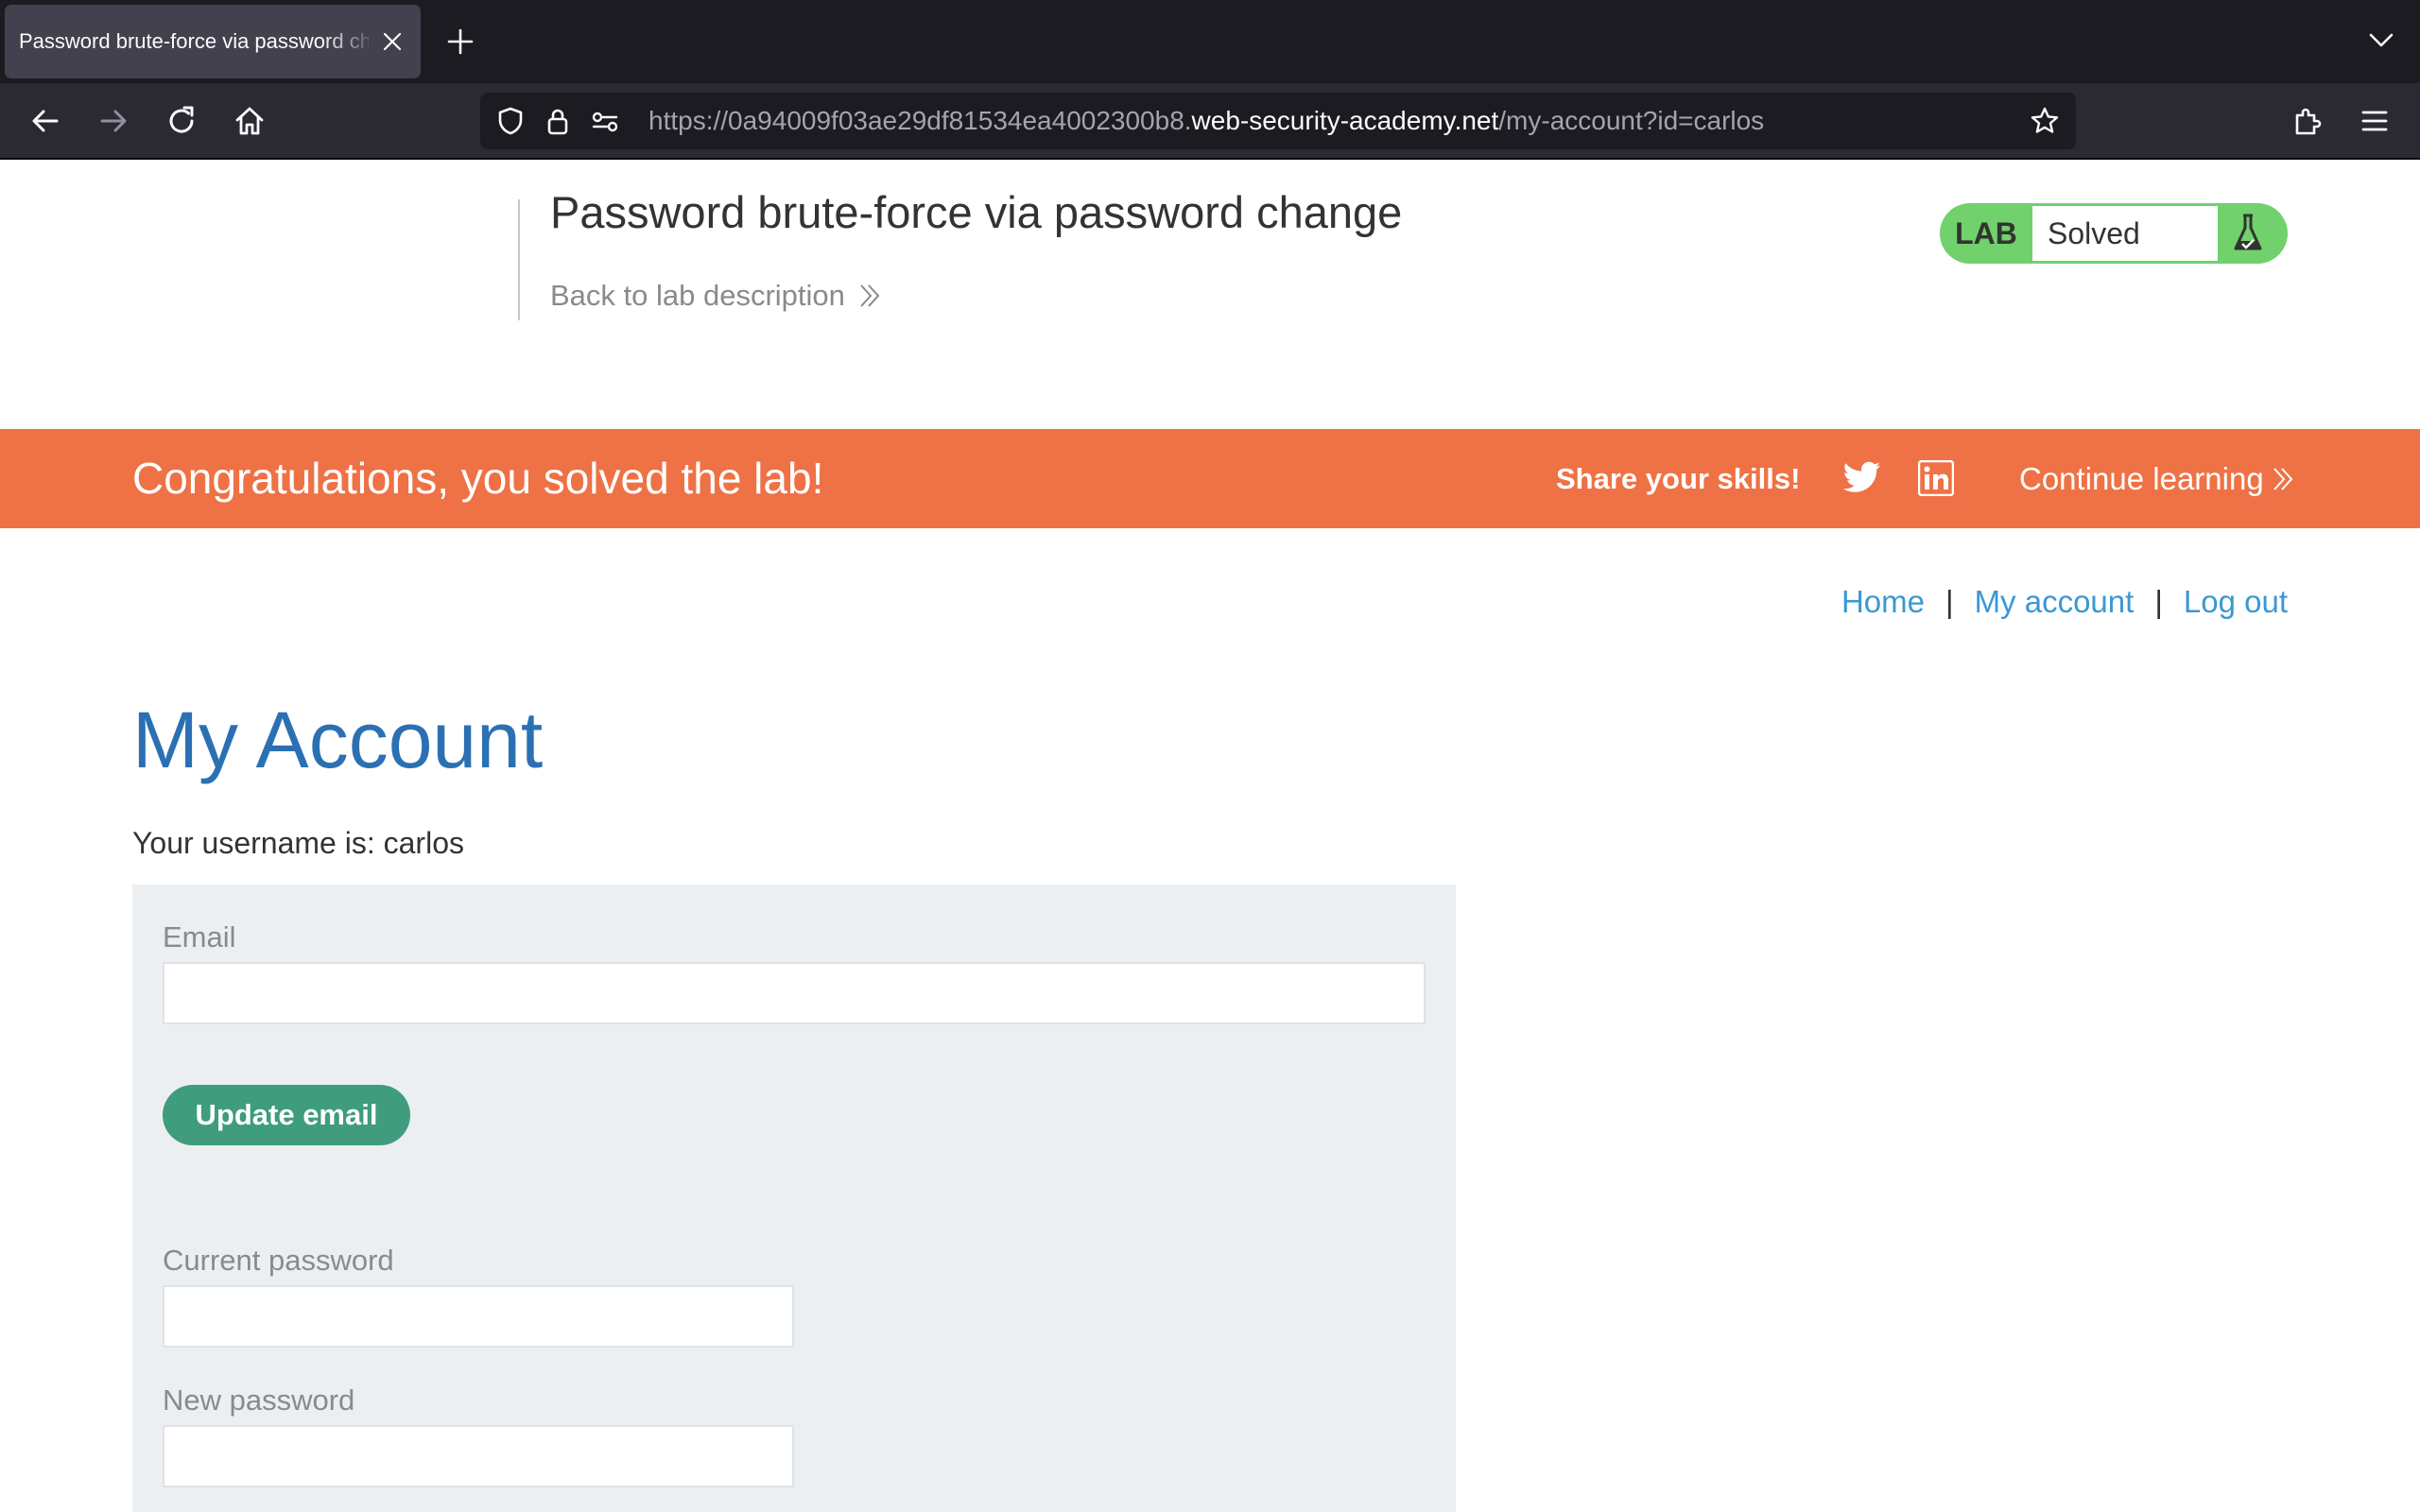 The height and width of the screenshot is (1512, 2420). What do you see at coordinates (250, 121) in the screenshot?
I see `home-icon` at bounding box center [250, 121].